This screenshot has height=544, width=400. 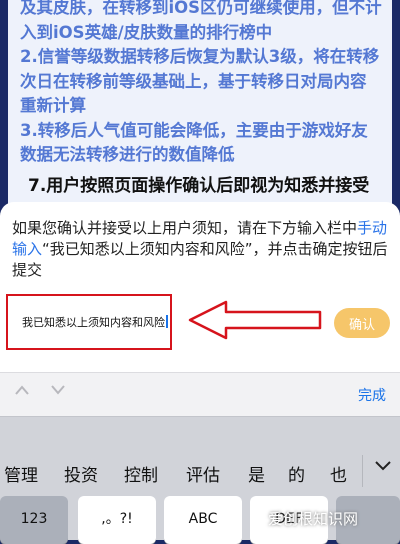 I want to click on notice-part1: 如果您确认并接受以上用户须知，请在下方输入栏中, so click(x=185, y=228).